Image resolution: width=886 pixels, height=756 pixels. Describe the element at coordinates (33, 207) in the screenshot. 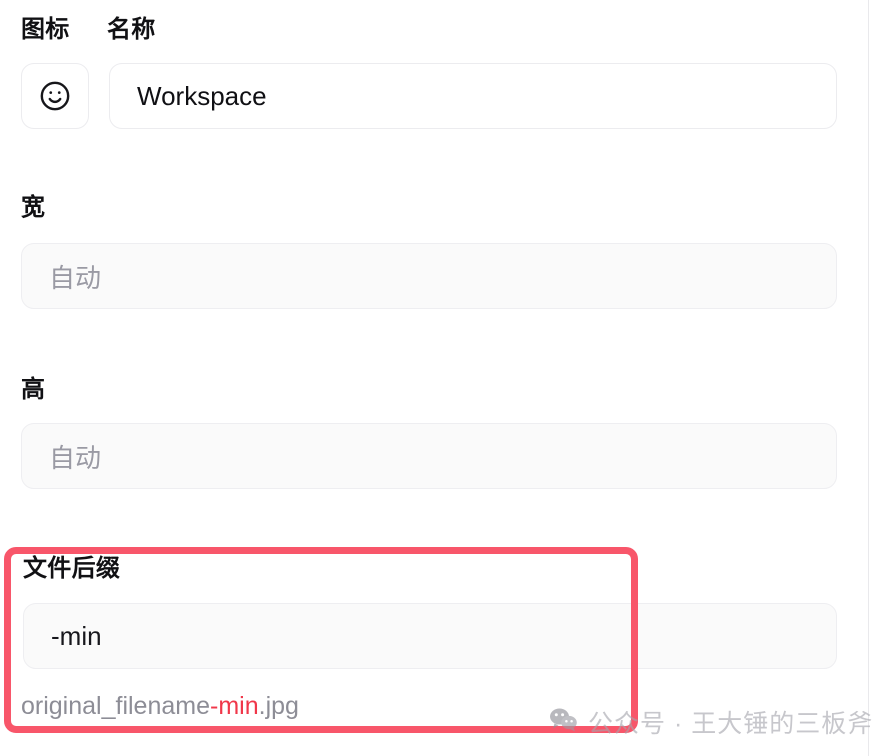

I see `width-field-label: 宽` at that location.